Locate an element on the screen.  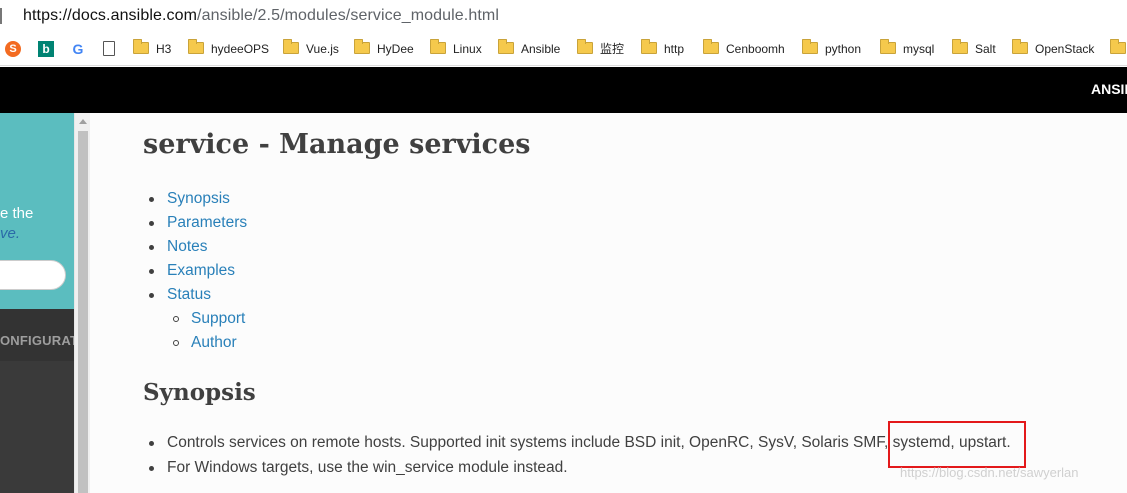
bookmark-folder-salt: Salt is located at coordinates (974, 49).